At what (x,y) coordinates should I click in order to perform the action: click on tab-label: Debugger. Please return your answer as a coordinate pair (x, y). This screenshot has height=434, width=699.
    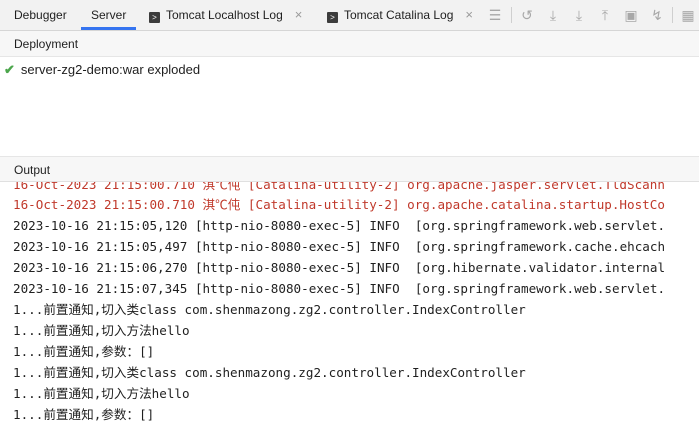
    Looking at the image, I should click on (40, 15).